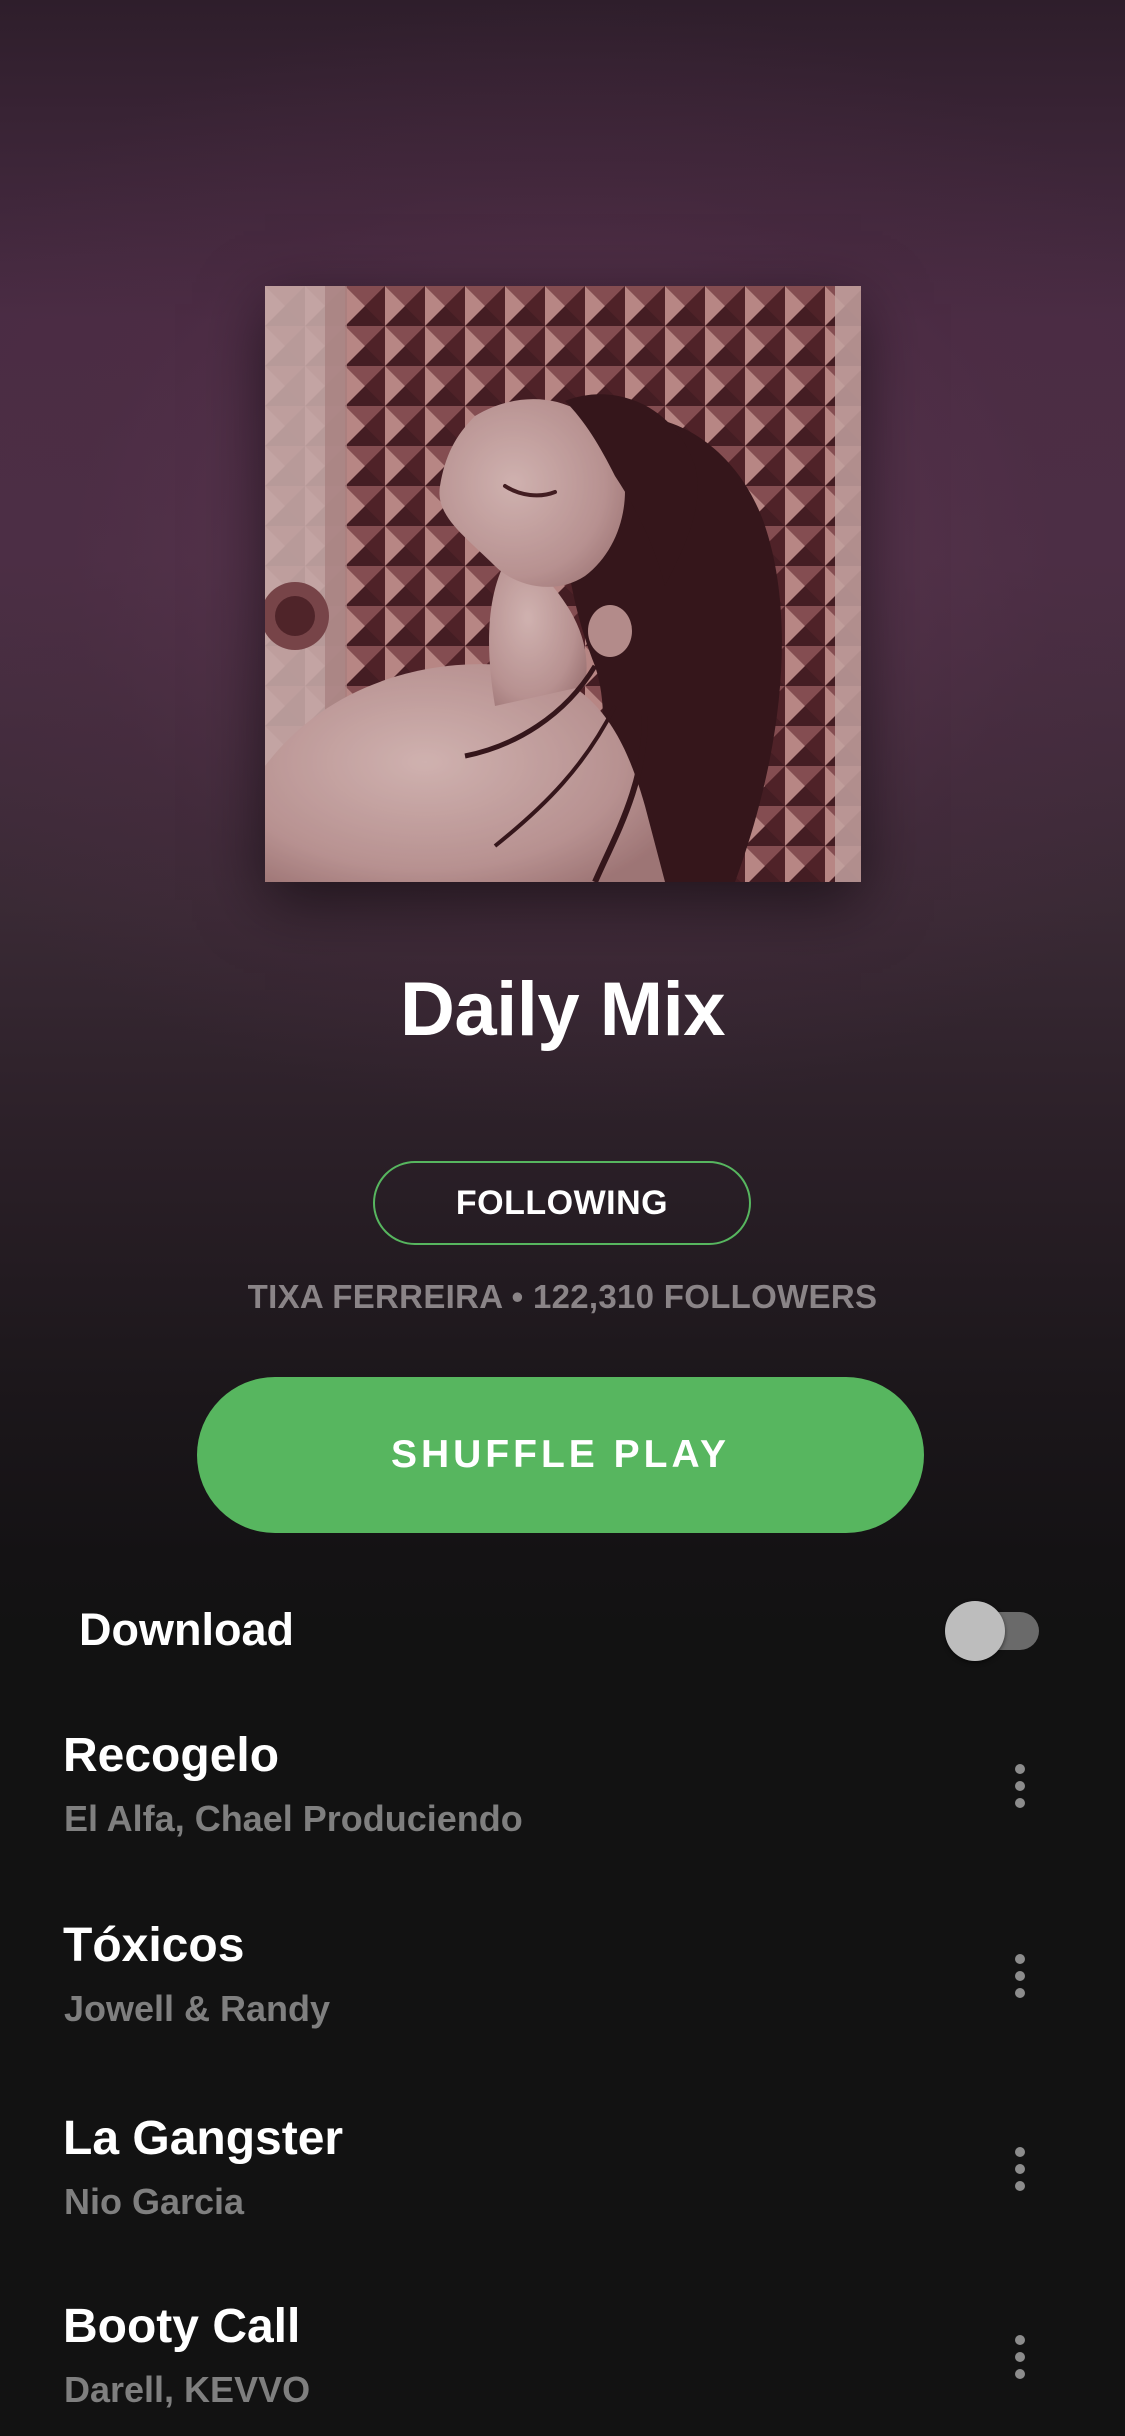 This screenshot has height=2436, width=1125. Describe the element at coordinates (563, 584) in the screenshot. I see `playlist-cover-image` at that location.